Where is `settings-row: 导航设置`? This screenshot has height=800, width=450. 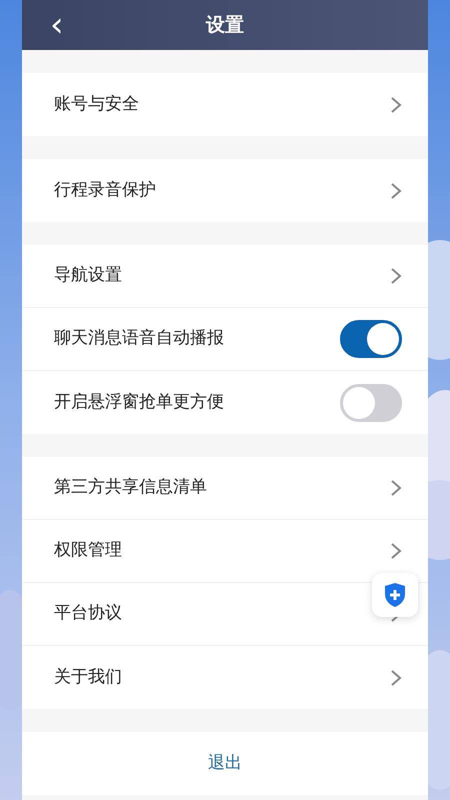 settings-row: 导航设置 is located at coordinates (225, 276).